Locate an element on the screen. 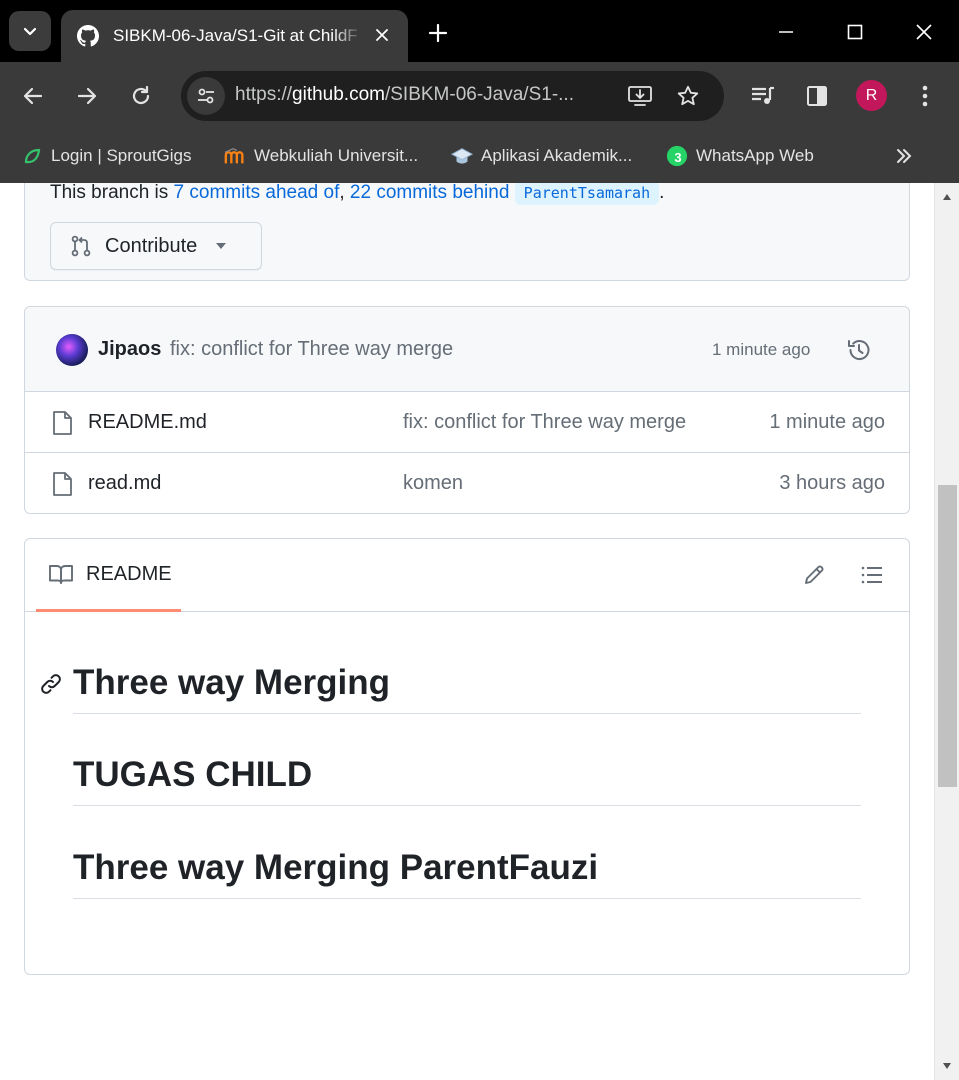 The image size is (959, 1080). forward-button is located at coordinates (87, 96).